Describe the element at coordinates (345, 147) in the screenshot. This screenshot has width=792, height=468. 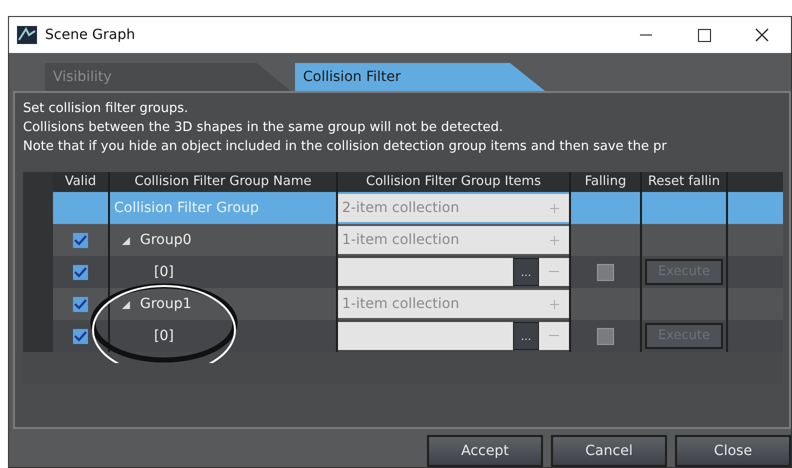
I see `description-text: Note that if you hide an object included in the collision detection group items and then save the pr` at that location.